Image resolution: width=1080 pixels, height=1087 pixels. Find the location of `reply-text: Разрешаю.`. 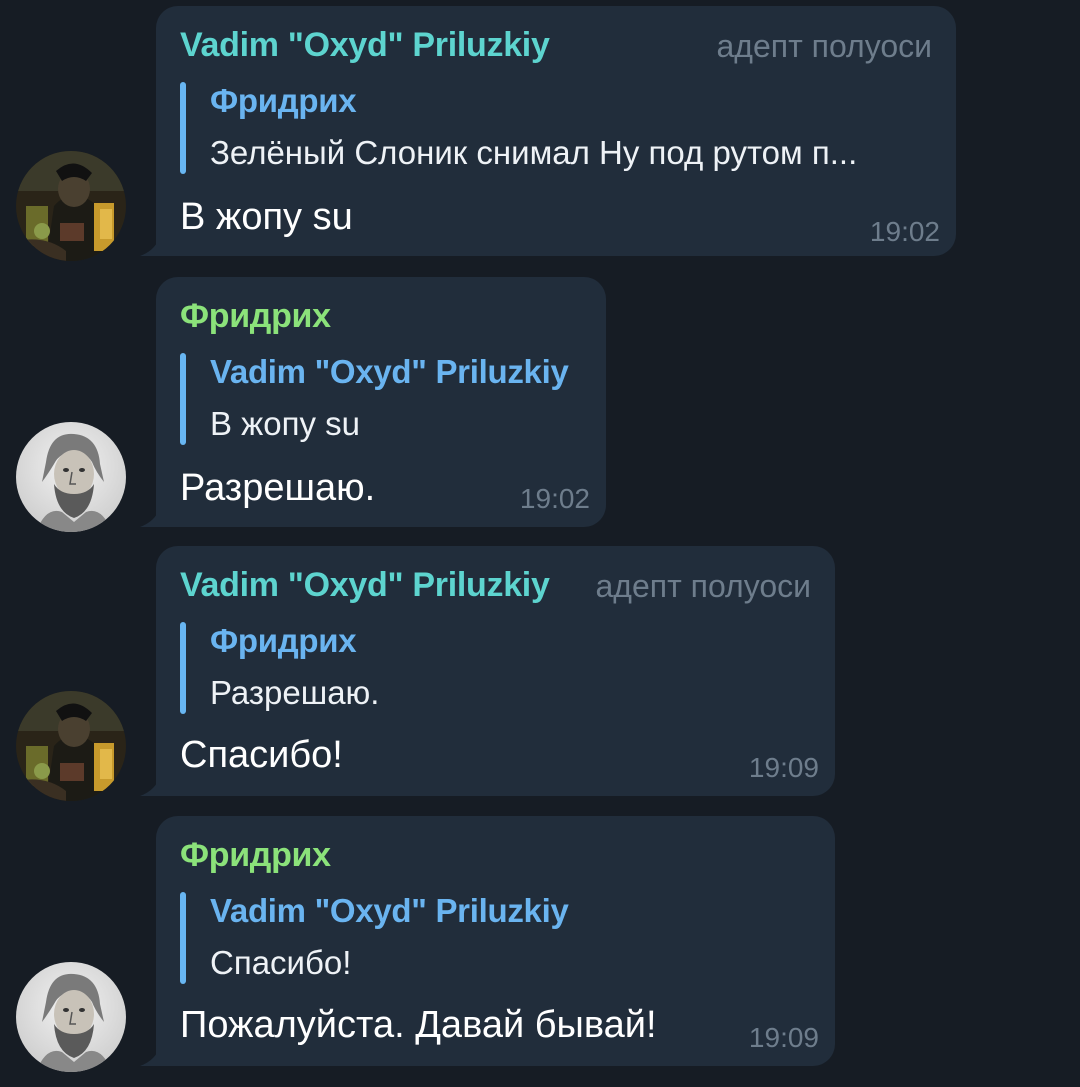

reply-text: Разрешаю. is located at coordinates (295, 692).